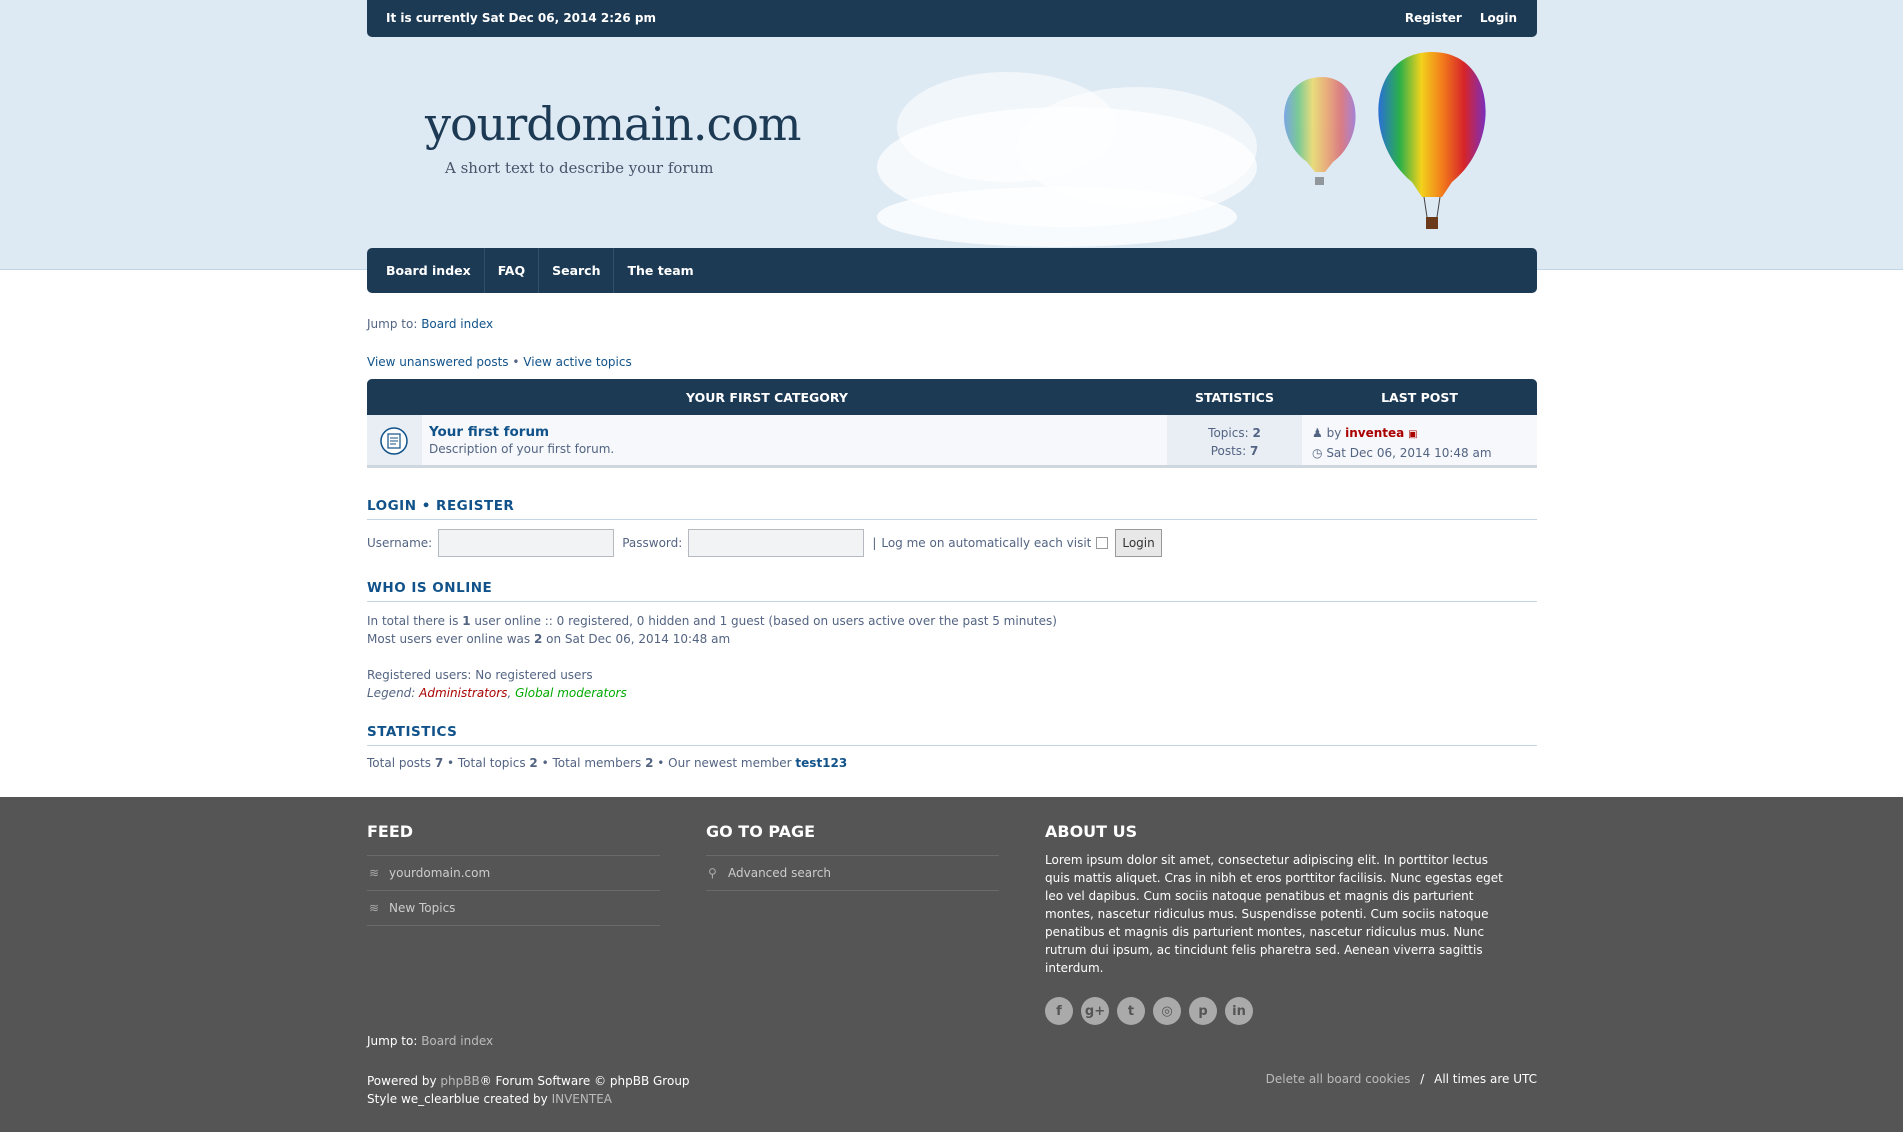 Image resolution: width=1903 pixels, height=1132 pixels. Describe the element at coordinates (1239, 1011) in the screenshot. I see `linkedin-icon: in` at that location.